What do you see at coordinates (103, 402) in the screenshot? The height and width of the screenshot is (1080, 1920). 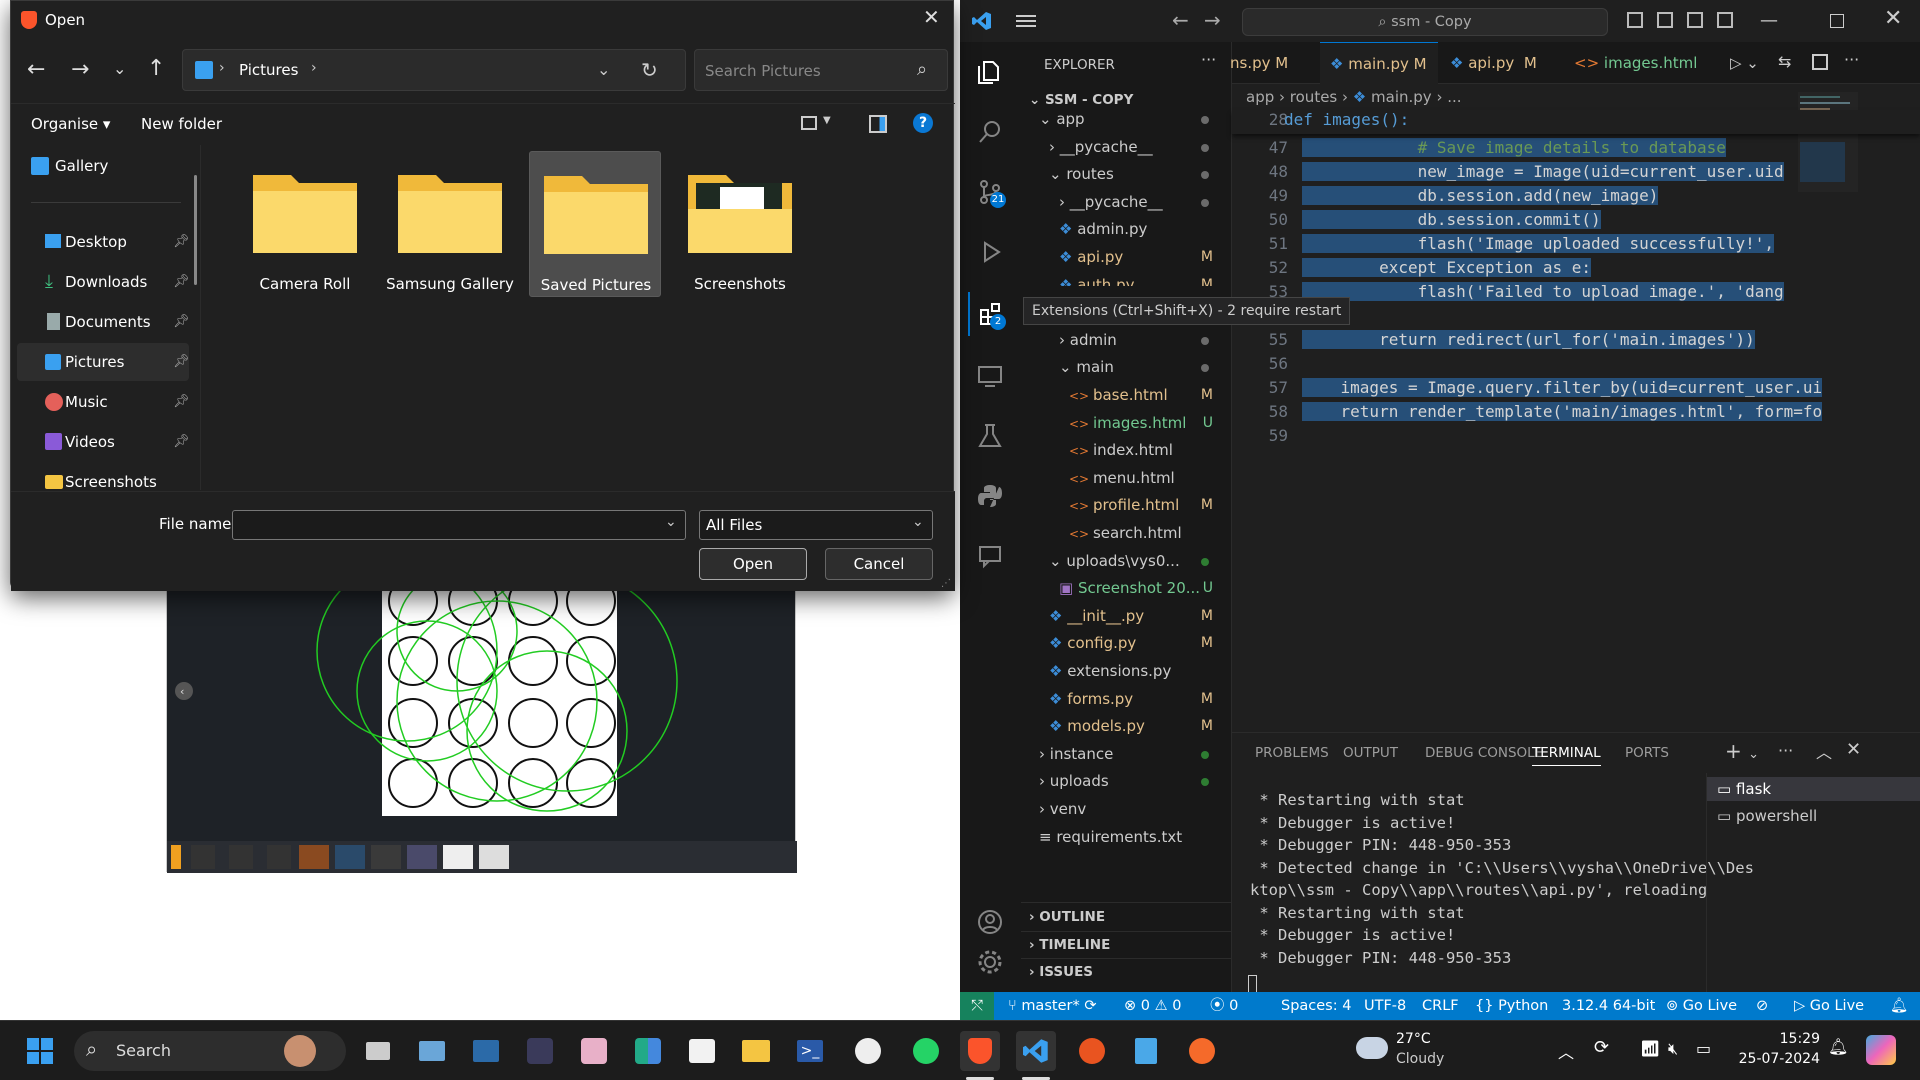 I see `nav-music: Music 📌︎` at bounding box center [103, 402].